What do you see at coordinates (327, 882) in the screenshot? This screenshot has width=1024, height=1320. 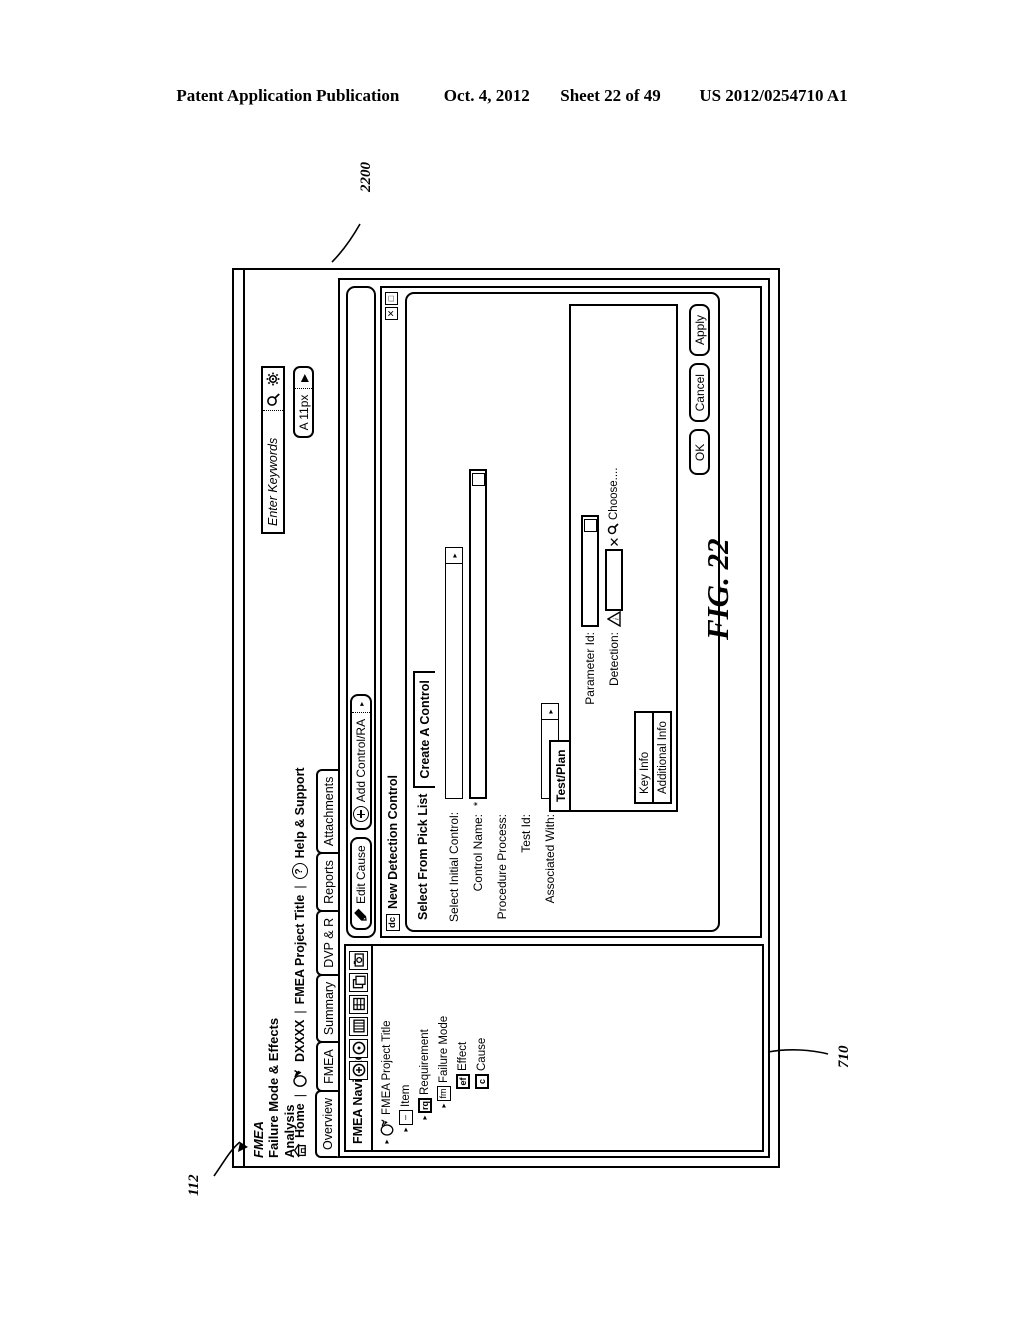 I see `tab-reports: Reports` at bounding box center [327, 882].